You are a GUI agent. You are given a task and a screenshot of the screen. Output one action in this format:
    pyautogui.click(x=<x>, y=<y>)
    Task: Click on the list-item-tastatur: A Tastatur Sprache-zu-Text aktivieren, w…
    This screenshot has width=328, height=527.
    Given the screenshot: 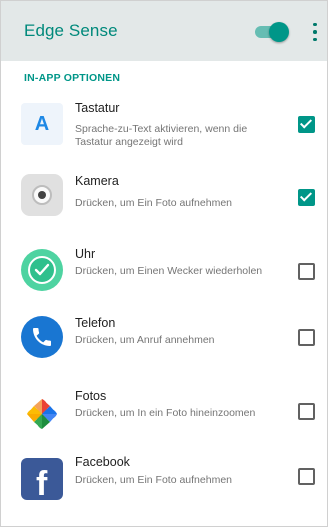 What is the action you would take?
    pyautogui.click(x=164, y=123)
    